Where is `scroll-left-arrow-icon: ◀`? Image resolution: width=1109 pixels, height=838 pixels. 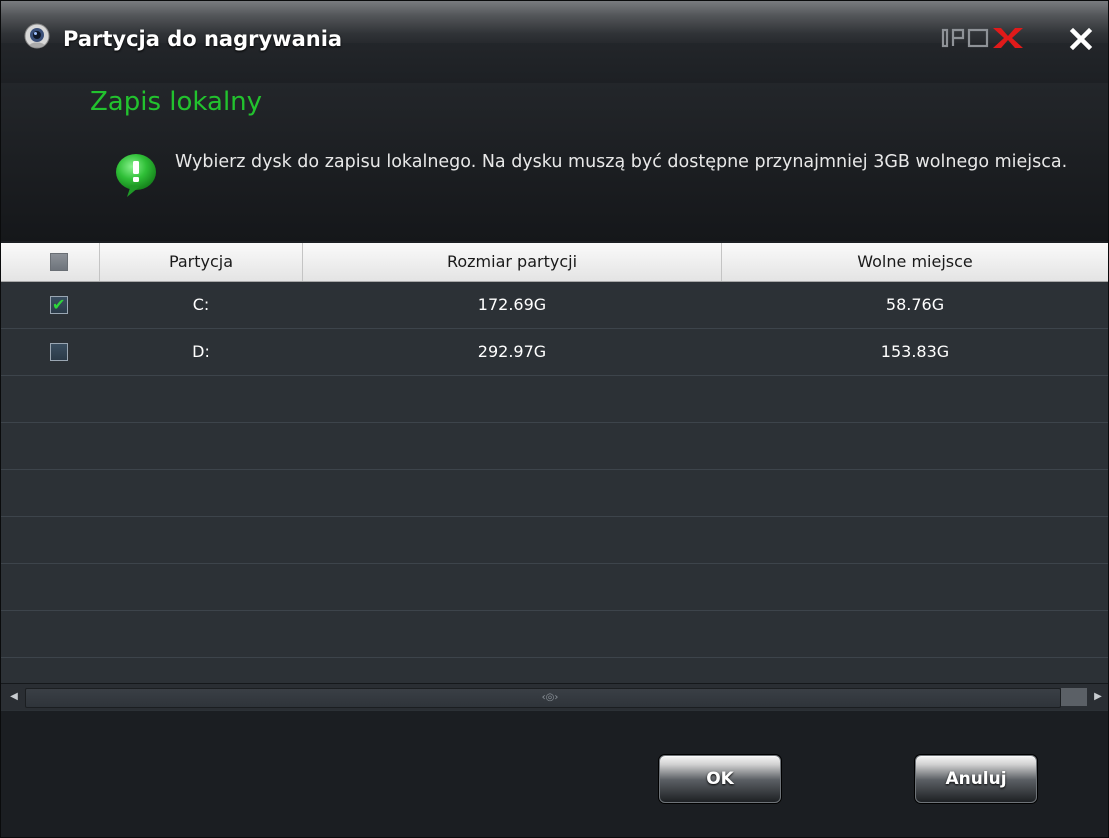 scroll-left-arrow-icon: ◀ is located at coordinates (14, 697).